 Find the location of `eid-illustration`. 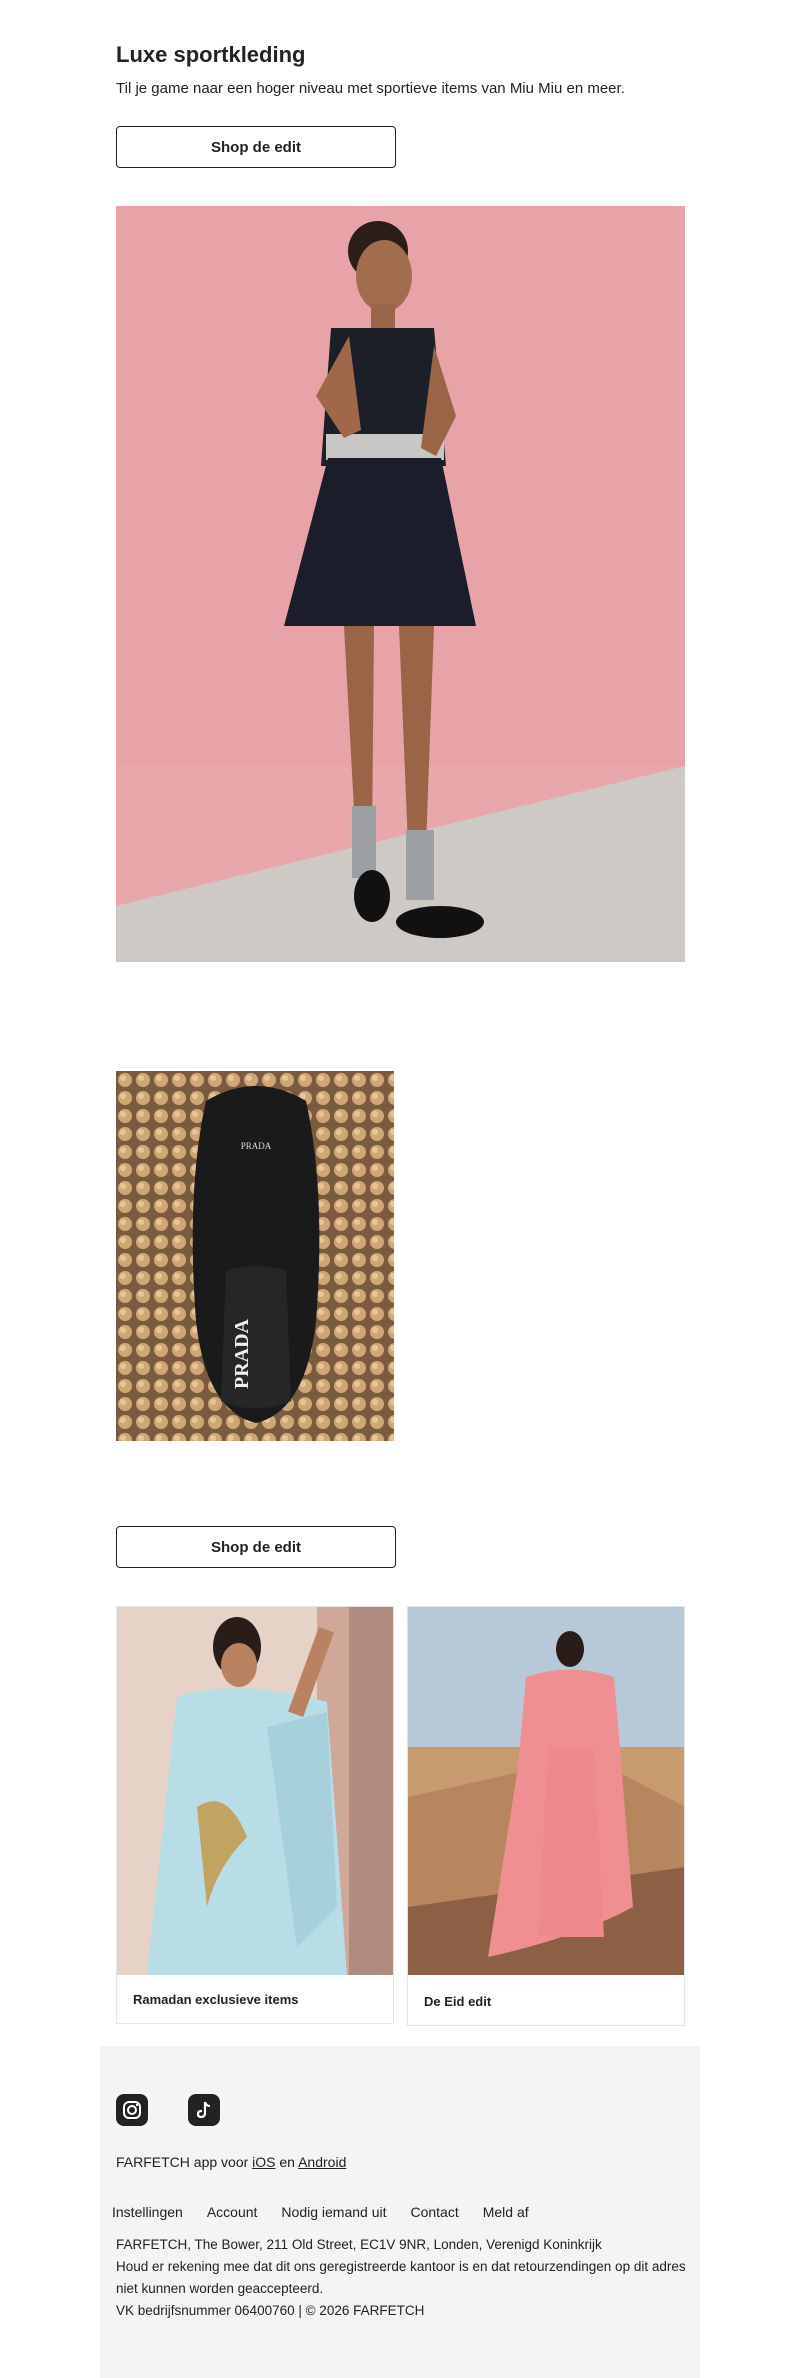

eid-illustration is located at coordinates (546, 1791).